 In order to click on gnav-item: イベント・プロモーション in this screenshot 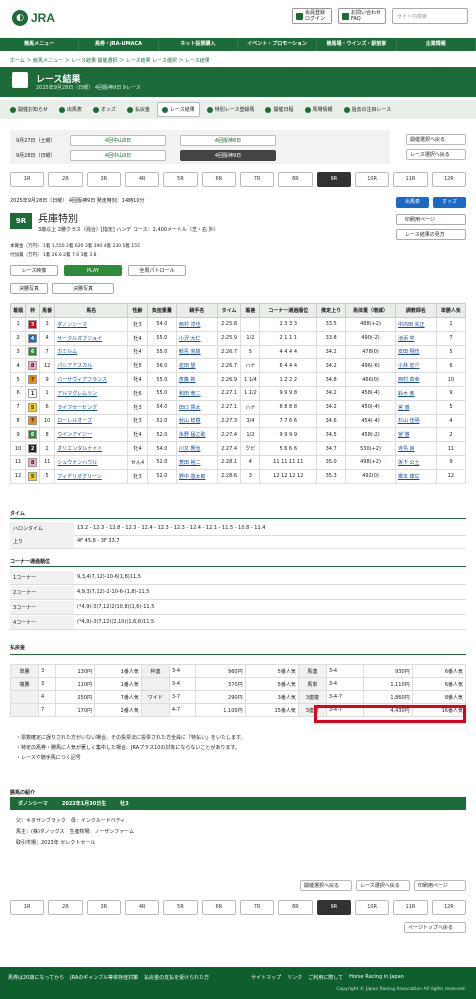, I will do `click(278, 44)`.